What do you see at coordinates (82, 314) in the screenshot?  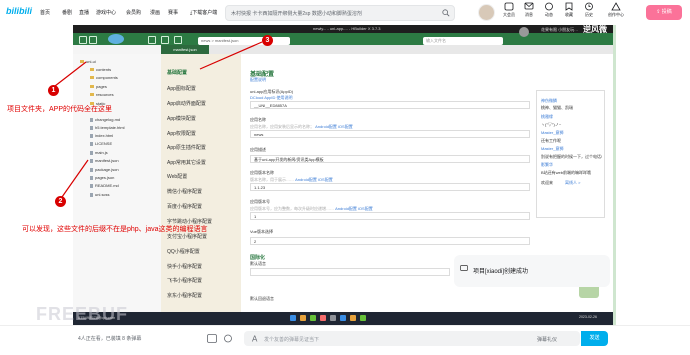 I see `freebuf-watermark: FREEBUF` at bounding box center [82, 314].